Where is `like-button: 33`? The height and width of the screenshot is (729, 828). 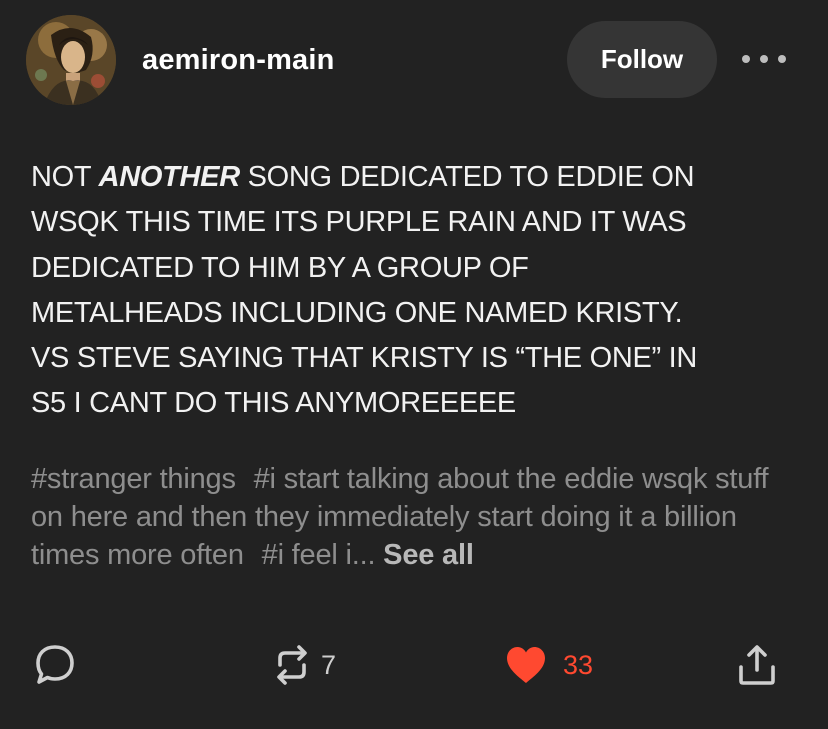
like-button: 33 is located at coordinates (549, 665).